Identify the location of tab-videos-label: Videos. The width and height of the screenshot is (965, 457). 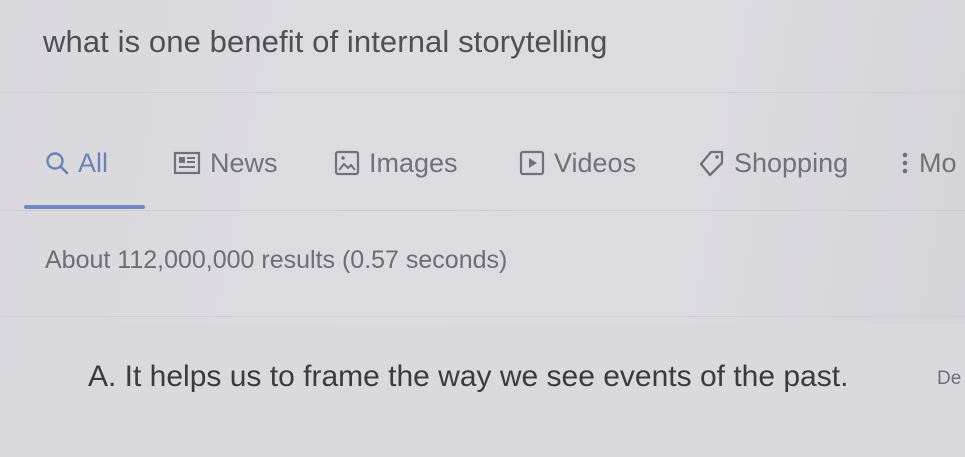
(595, 162).